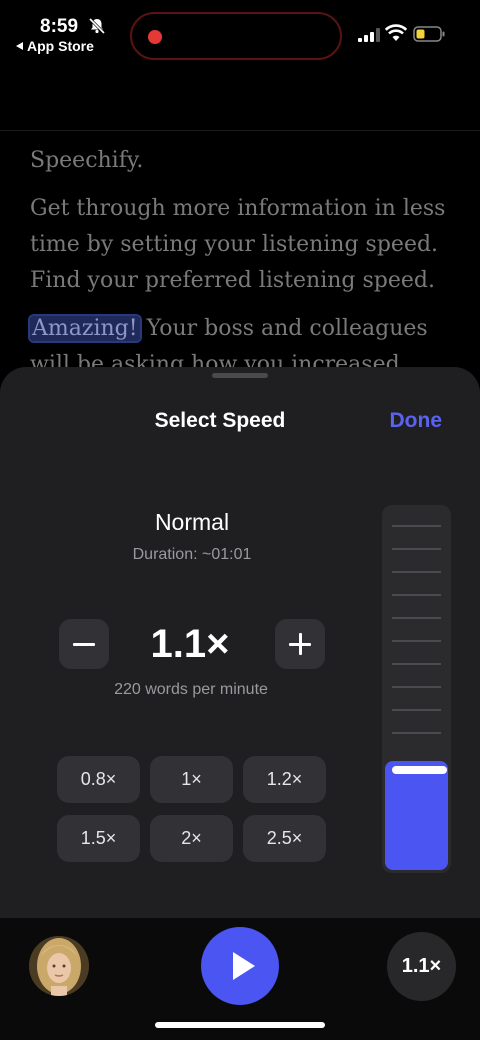 Image resolution: width=480 pixels, height=1040 pixels. I want to click on play-button, so click(240, 966).